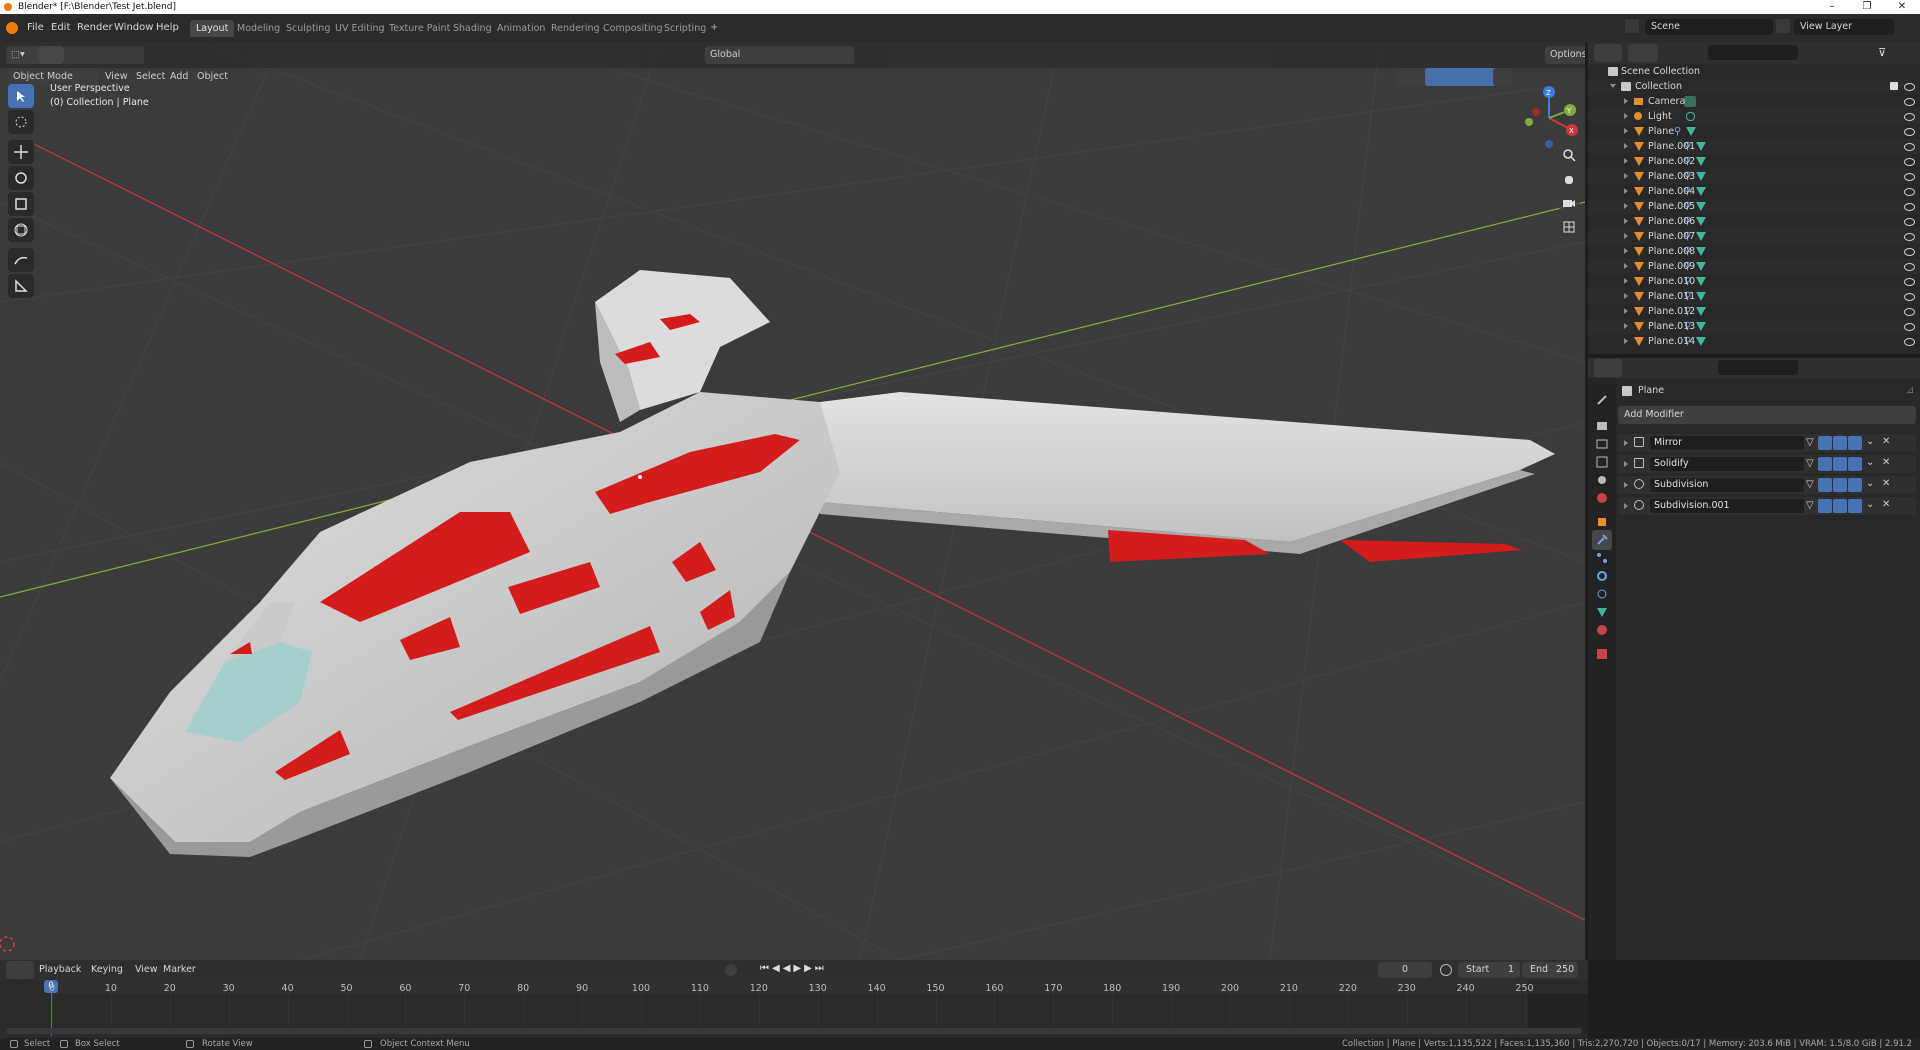 This screenshot has height=1050, width=1920. What do you see at coordinates (1754, 281) in the screenshot?
I see `outliner-item: ⚲ Plane.010` at bounding box center [1754, 281].